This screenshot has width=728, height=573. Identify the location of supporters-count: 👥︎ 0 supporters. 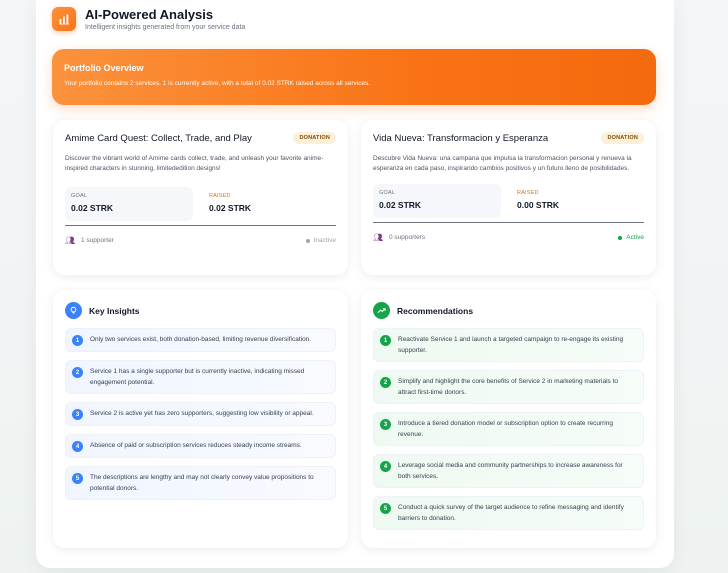
(399, 237).